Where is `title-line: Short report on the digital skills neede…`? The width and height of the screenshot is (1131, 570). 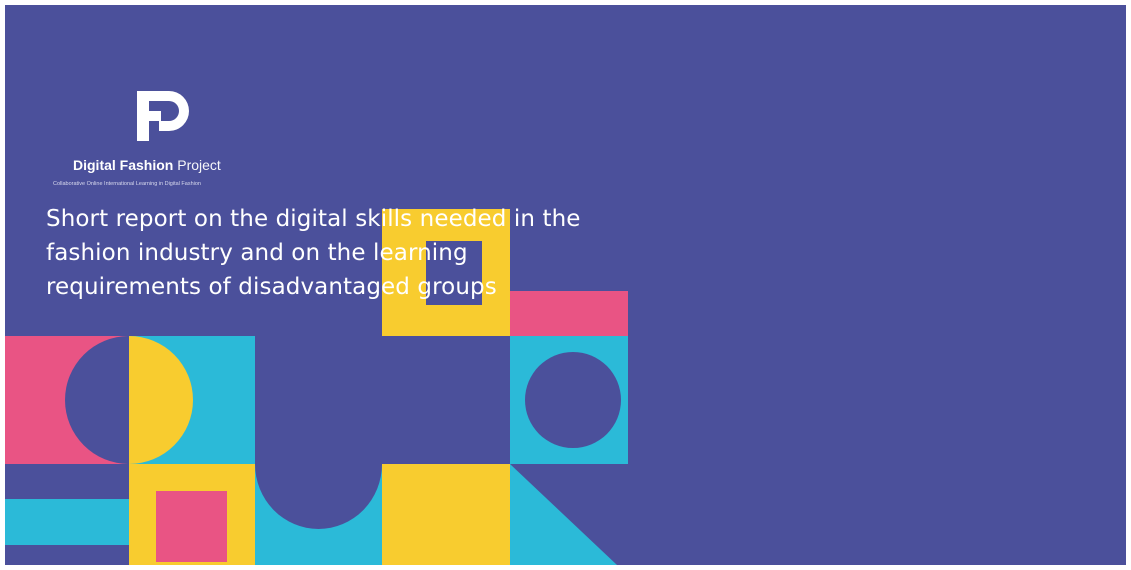 title-line: Short report on the digital skills neede… is located at coordinates (313, 219).